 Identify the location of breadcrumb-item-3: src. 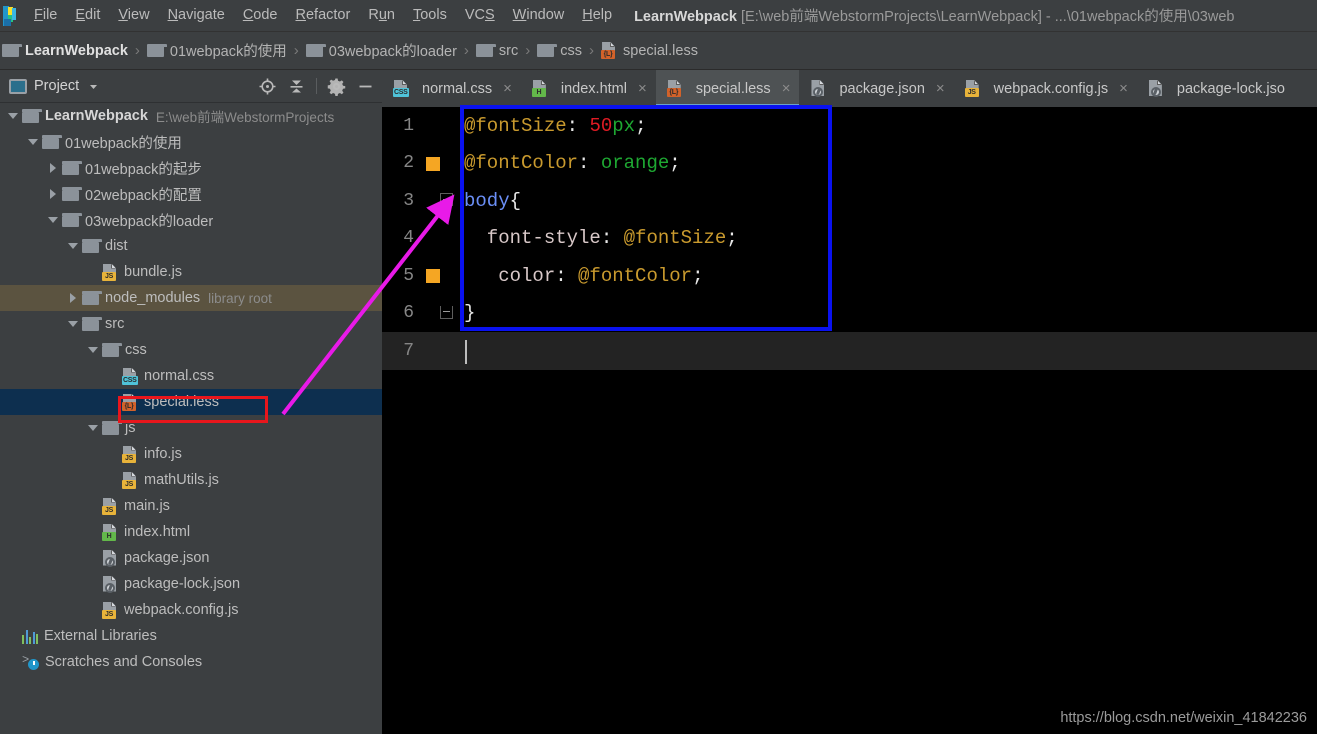
(496, 51).